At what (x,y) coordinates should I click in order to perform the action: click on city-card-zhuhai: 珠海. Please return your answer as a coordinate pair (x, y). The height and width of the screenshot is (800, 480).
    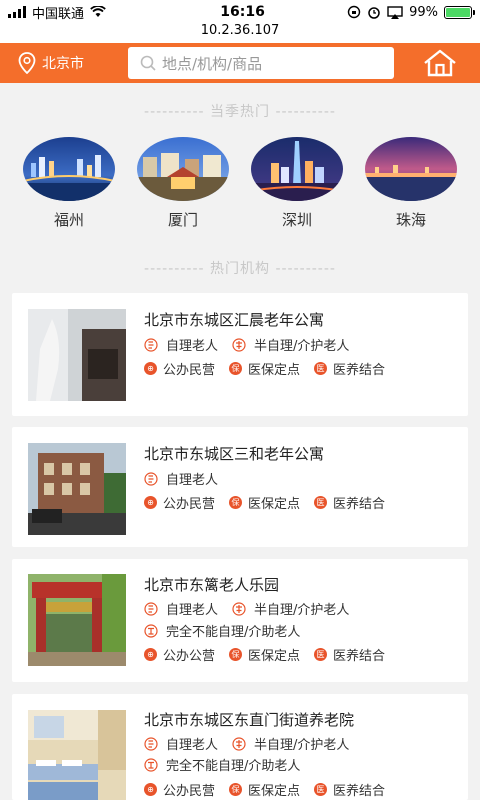
    Looking at the image, I should click on (411, 183).